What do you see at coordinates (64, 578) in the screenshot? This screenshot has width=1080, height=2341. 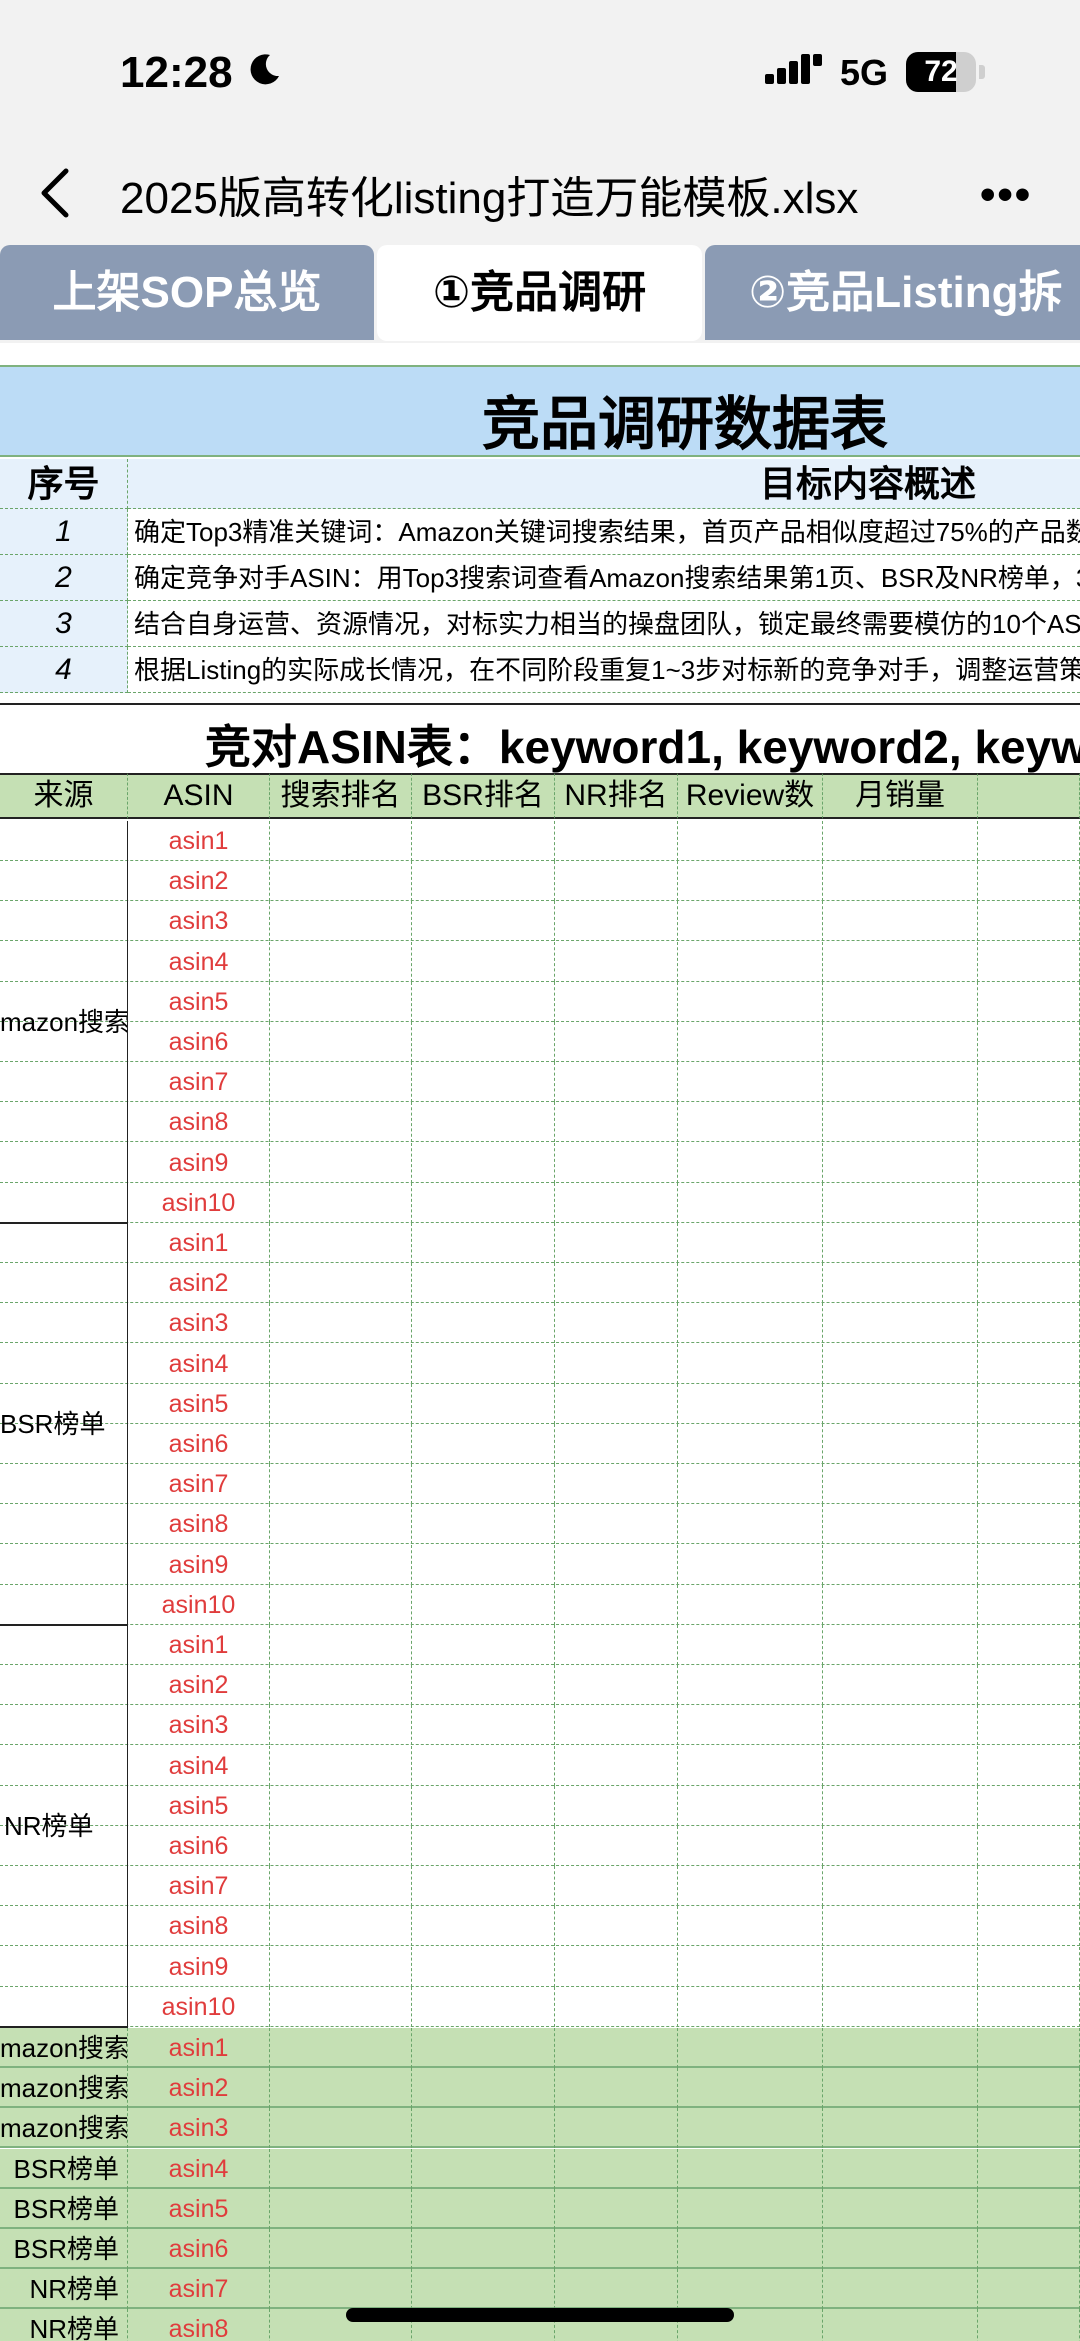 I see `summary-row-number: 2` at bounding box center [64, 578].